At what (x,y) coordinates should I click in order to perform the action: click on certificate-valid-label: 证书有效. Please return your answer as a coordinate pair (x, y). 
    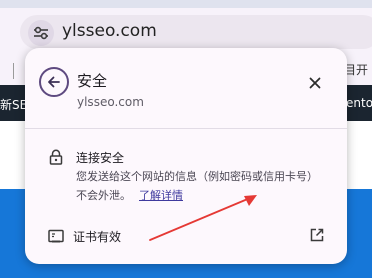
    Looking at the image, I should click on (97, 236).